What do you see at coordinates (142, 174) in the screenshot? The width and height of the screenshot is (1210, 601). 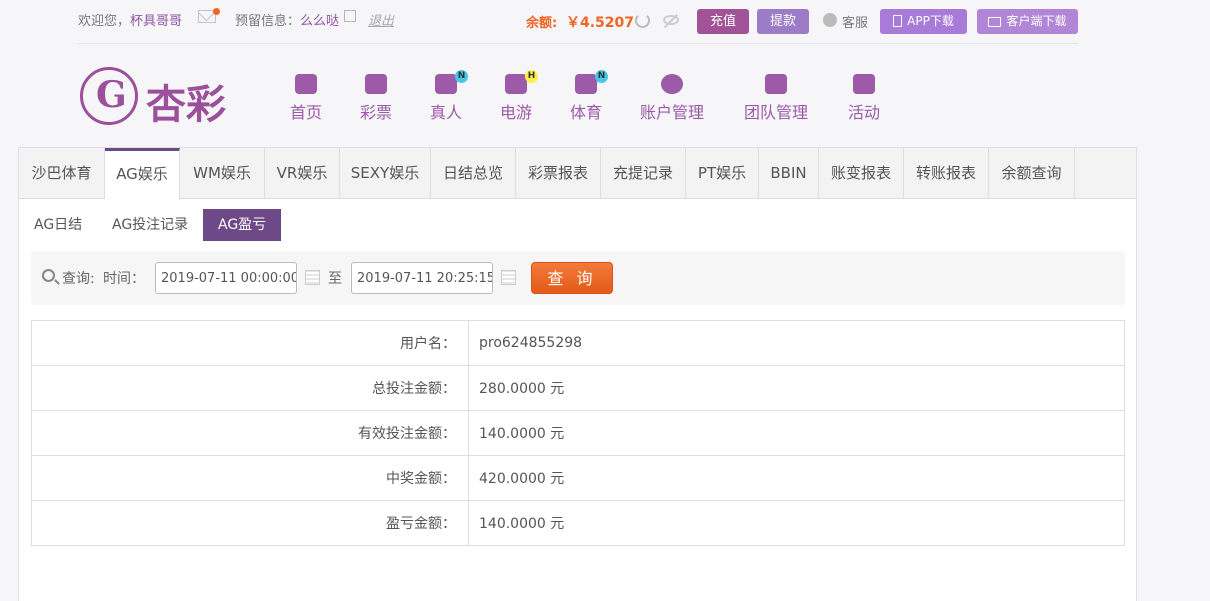 I see `tab-ag: AG娱乐` at bounding box center [142, 174].